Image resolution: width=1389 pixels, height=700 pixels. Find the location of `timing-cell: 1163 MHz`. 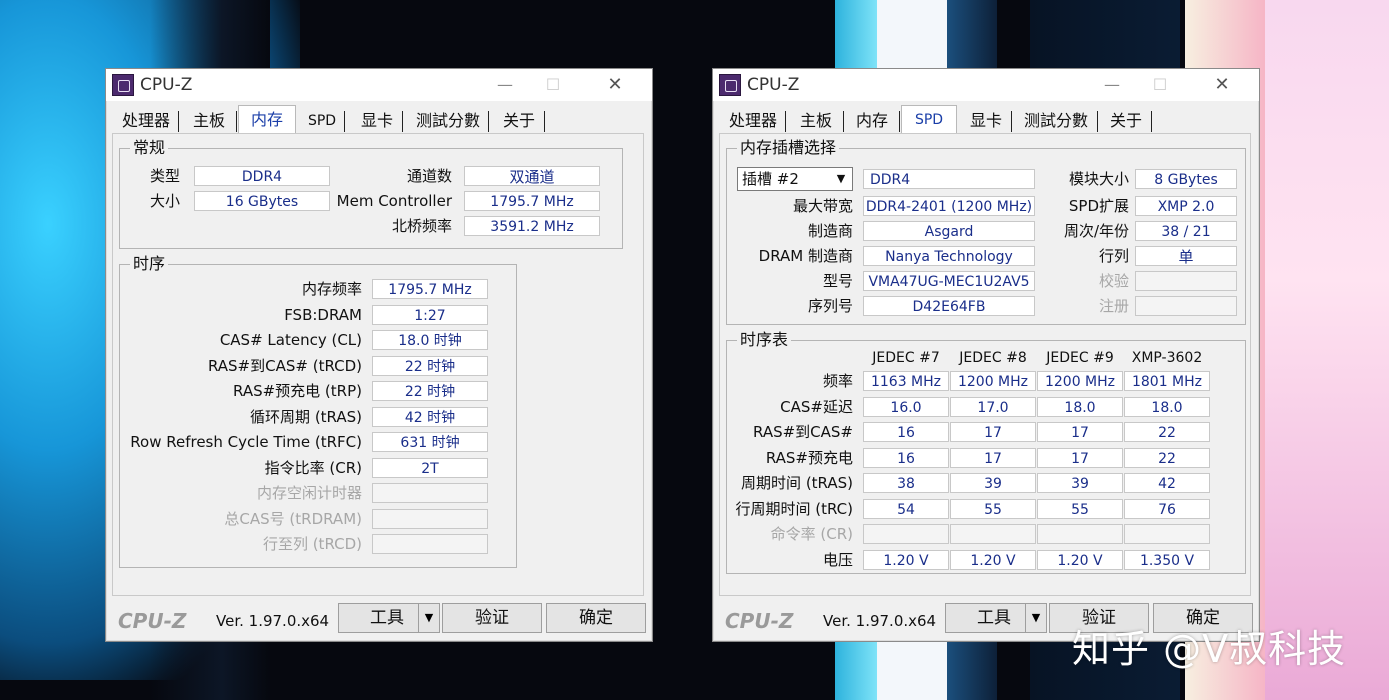

timing-cell: 1163 MHz is located at coordinates (906, 381).